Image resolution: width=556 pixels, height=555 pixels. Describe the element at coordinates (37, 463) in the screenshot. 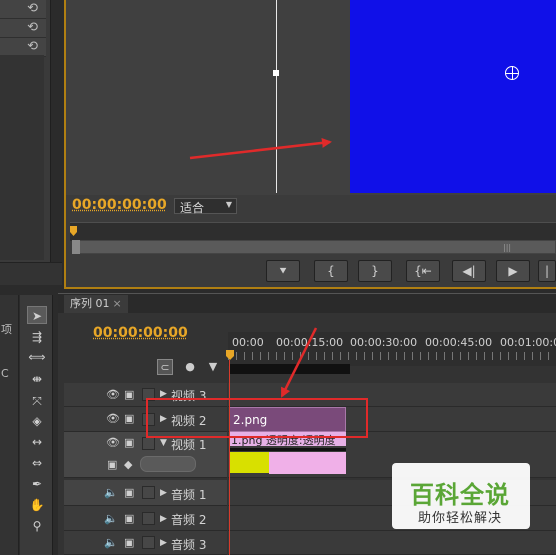

I see `slide-tool-icon: ⇔` at that location.